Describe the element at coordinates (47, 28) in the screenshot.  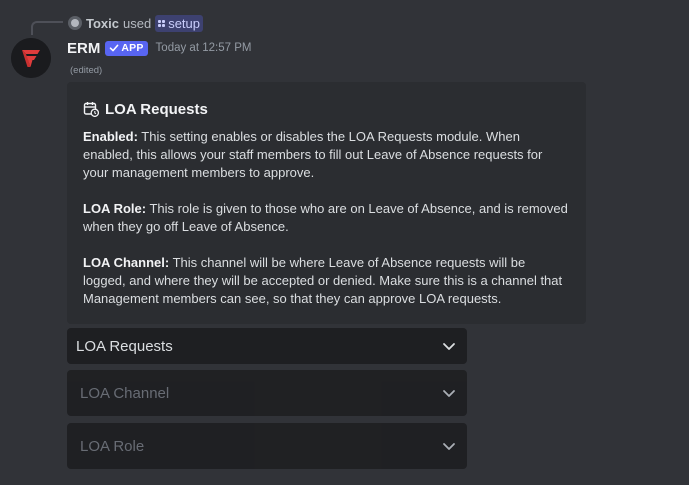
I see `reply-spine` at that location.